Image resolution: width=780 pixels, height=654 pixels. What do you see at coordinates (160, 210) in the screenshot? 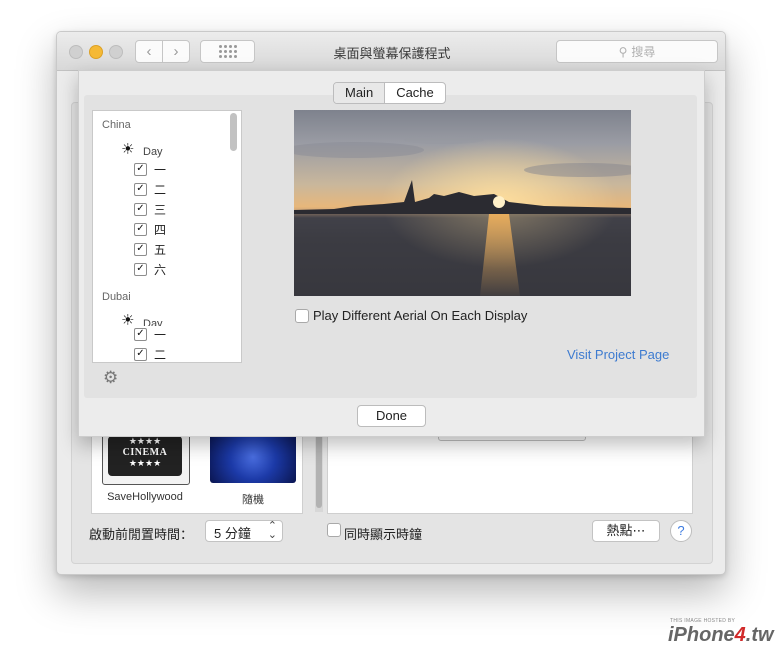
I see `video-label: 三` at bounding box center [160, 210].